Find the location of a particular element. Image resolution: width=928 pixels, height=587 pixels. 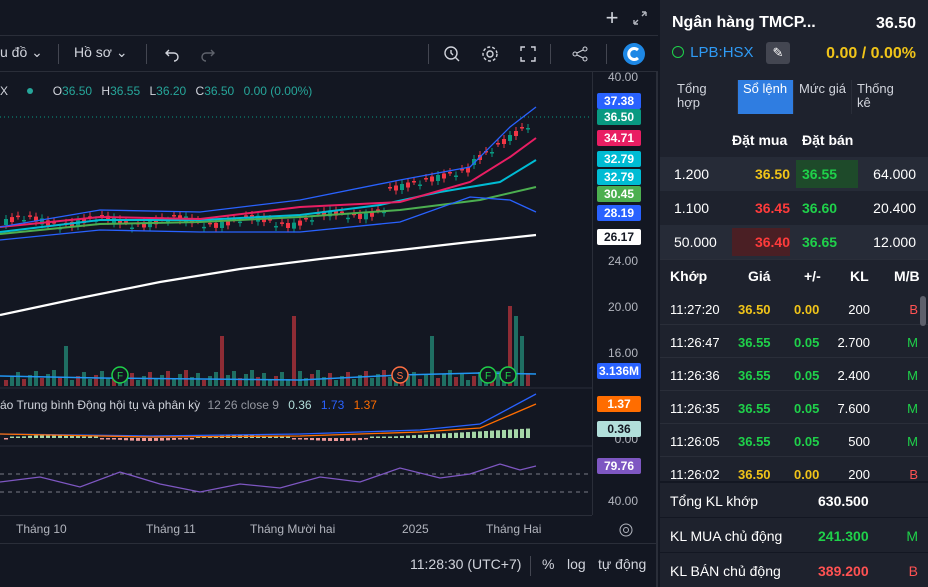

tab-label: Mức giá is located at coordinates (822, 88).